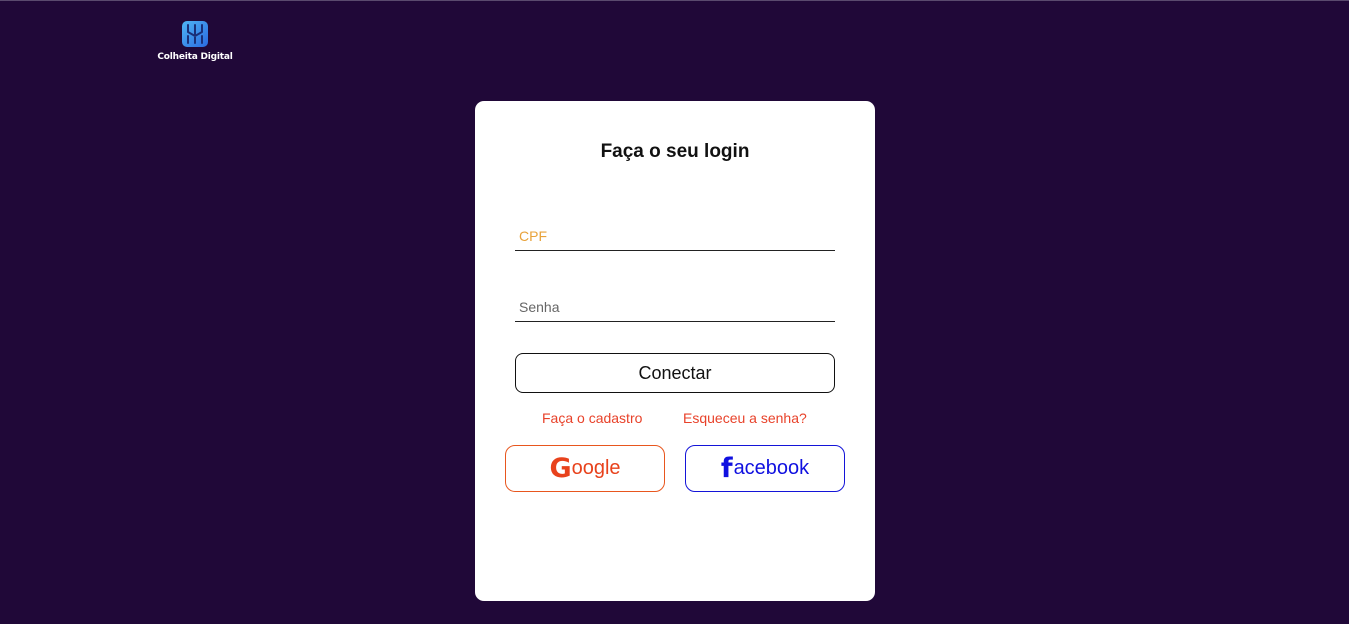 The image size is (1349, 624). Describe the element at coordinates (726, 468) in the screenshot. I see `facebook-icon: f` at that location.